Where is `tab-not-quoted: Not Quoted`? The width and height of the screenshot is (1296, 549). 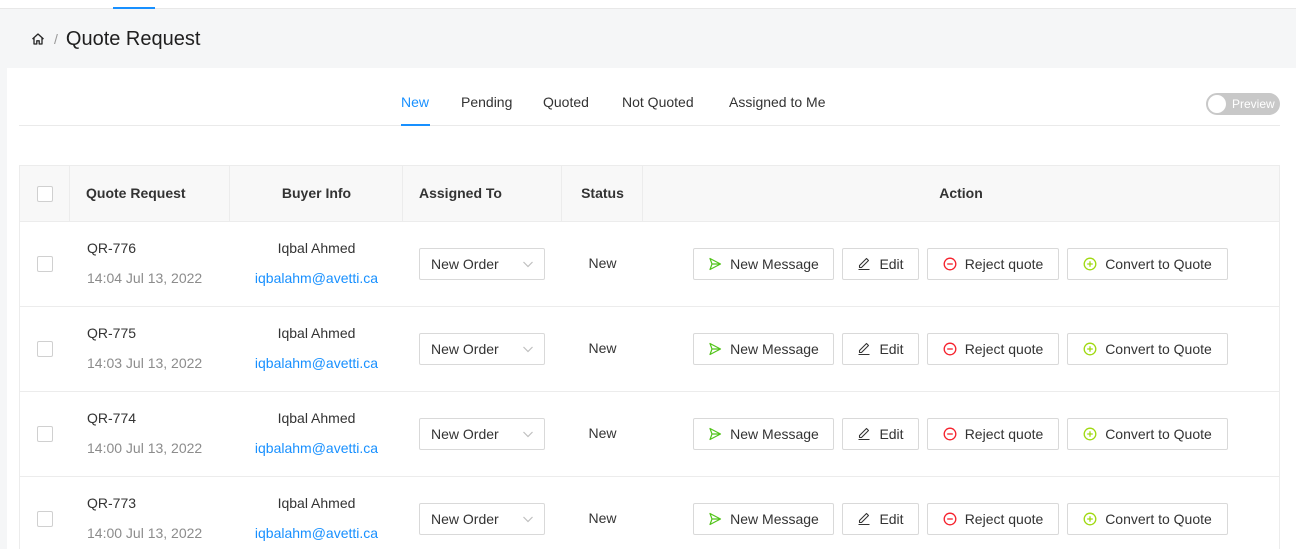
tab-not-quoted: Not Quoted is located at coordinates (658, 102).